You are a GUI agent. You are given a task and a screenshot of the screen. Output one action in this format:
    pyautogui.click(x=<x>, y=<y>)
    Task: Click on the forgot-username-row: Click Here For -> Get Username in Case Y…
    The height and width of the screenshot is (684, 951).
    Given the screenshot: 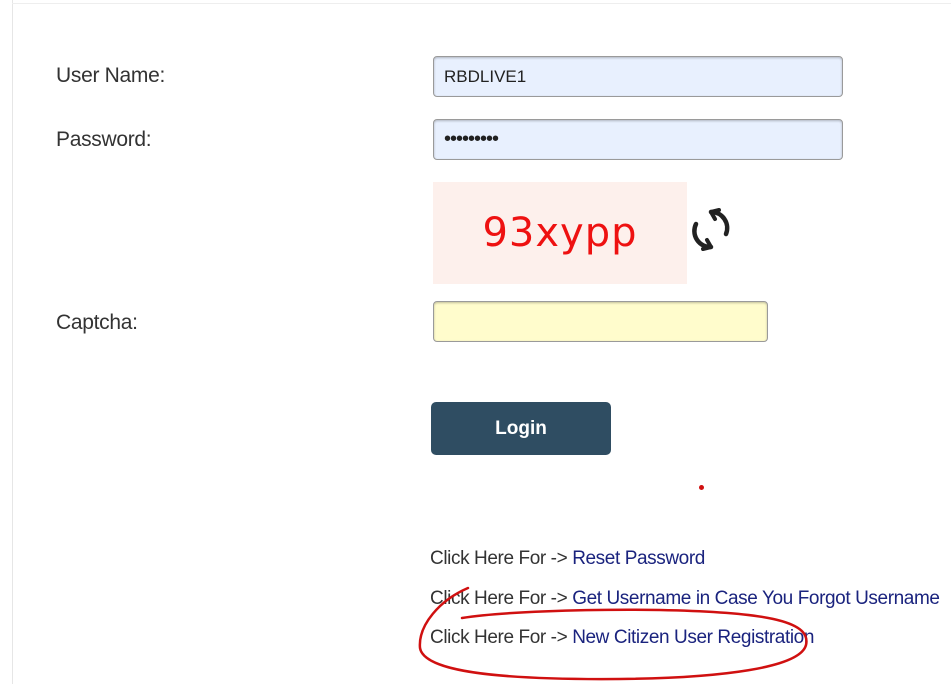 What is the action you would take?
    pyautogui.click(x=685, y=599)
    